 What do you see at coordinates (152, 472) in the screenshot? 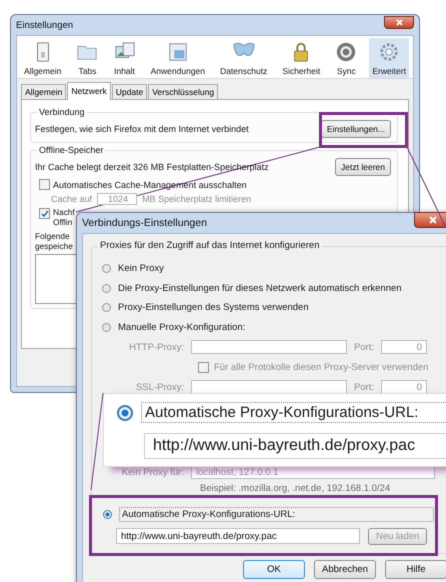
I see `field-label: Kein Proxy für:` at bounding box center [152, 472].